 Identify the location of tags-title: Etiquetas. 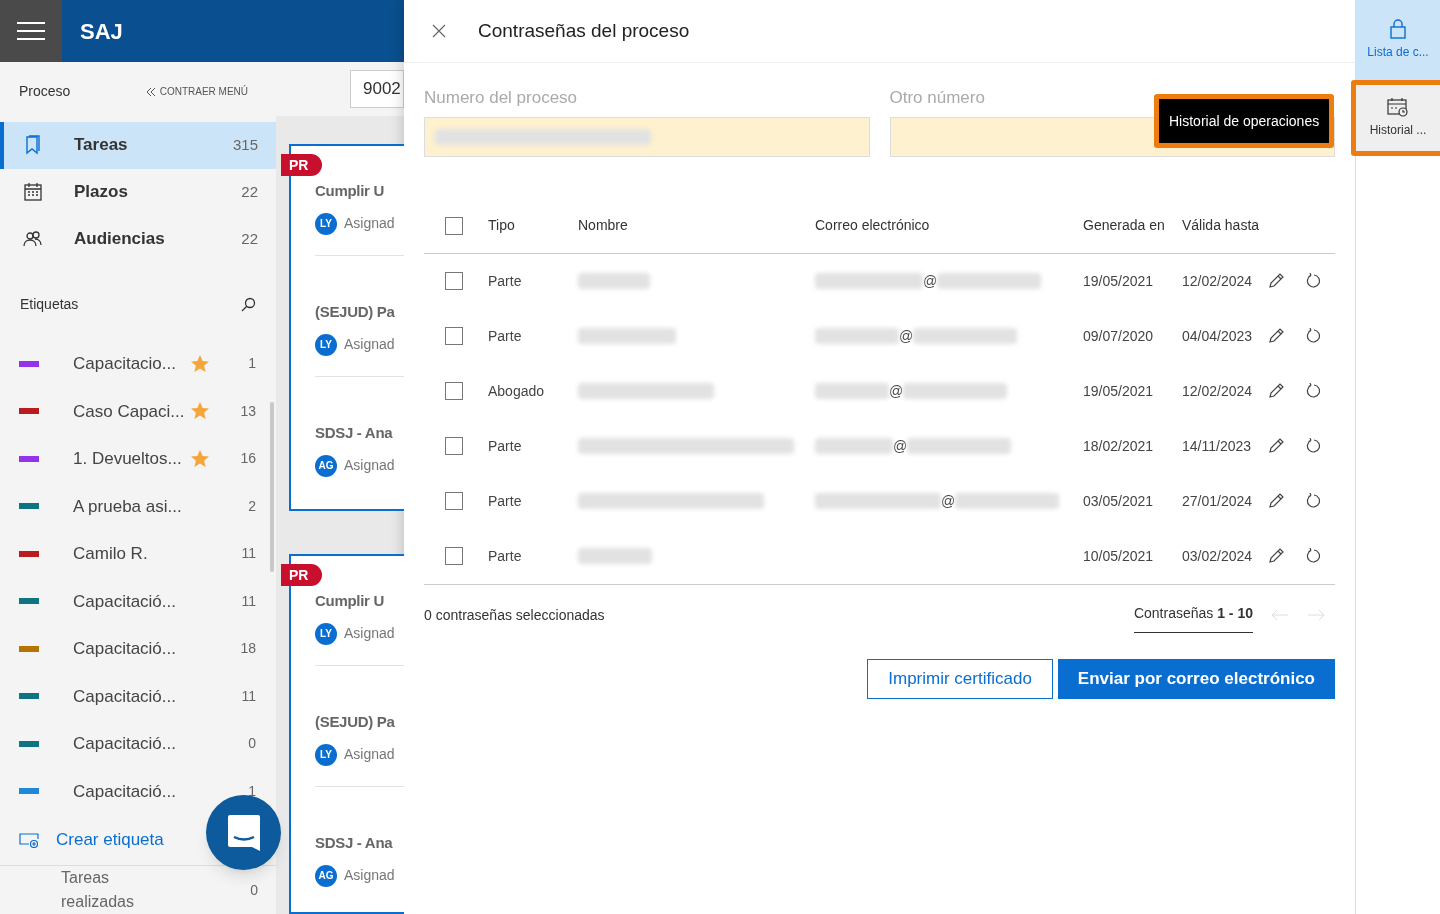
(49, 304).